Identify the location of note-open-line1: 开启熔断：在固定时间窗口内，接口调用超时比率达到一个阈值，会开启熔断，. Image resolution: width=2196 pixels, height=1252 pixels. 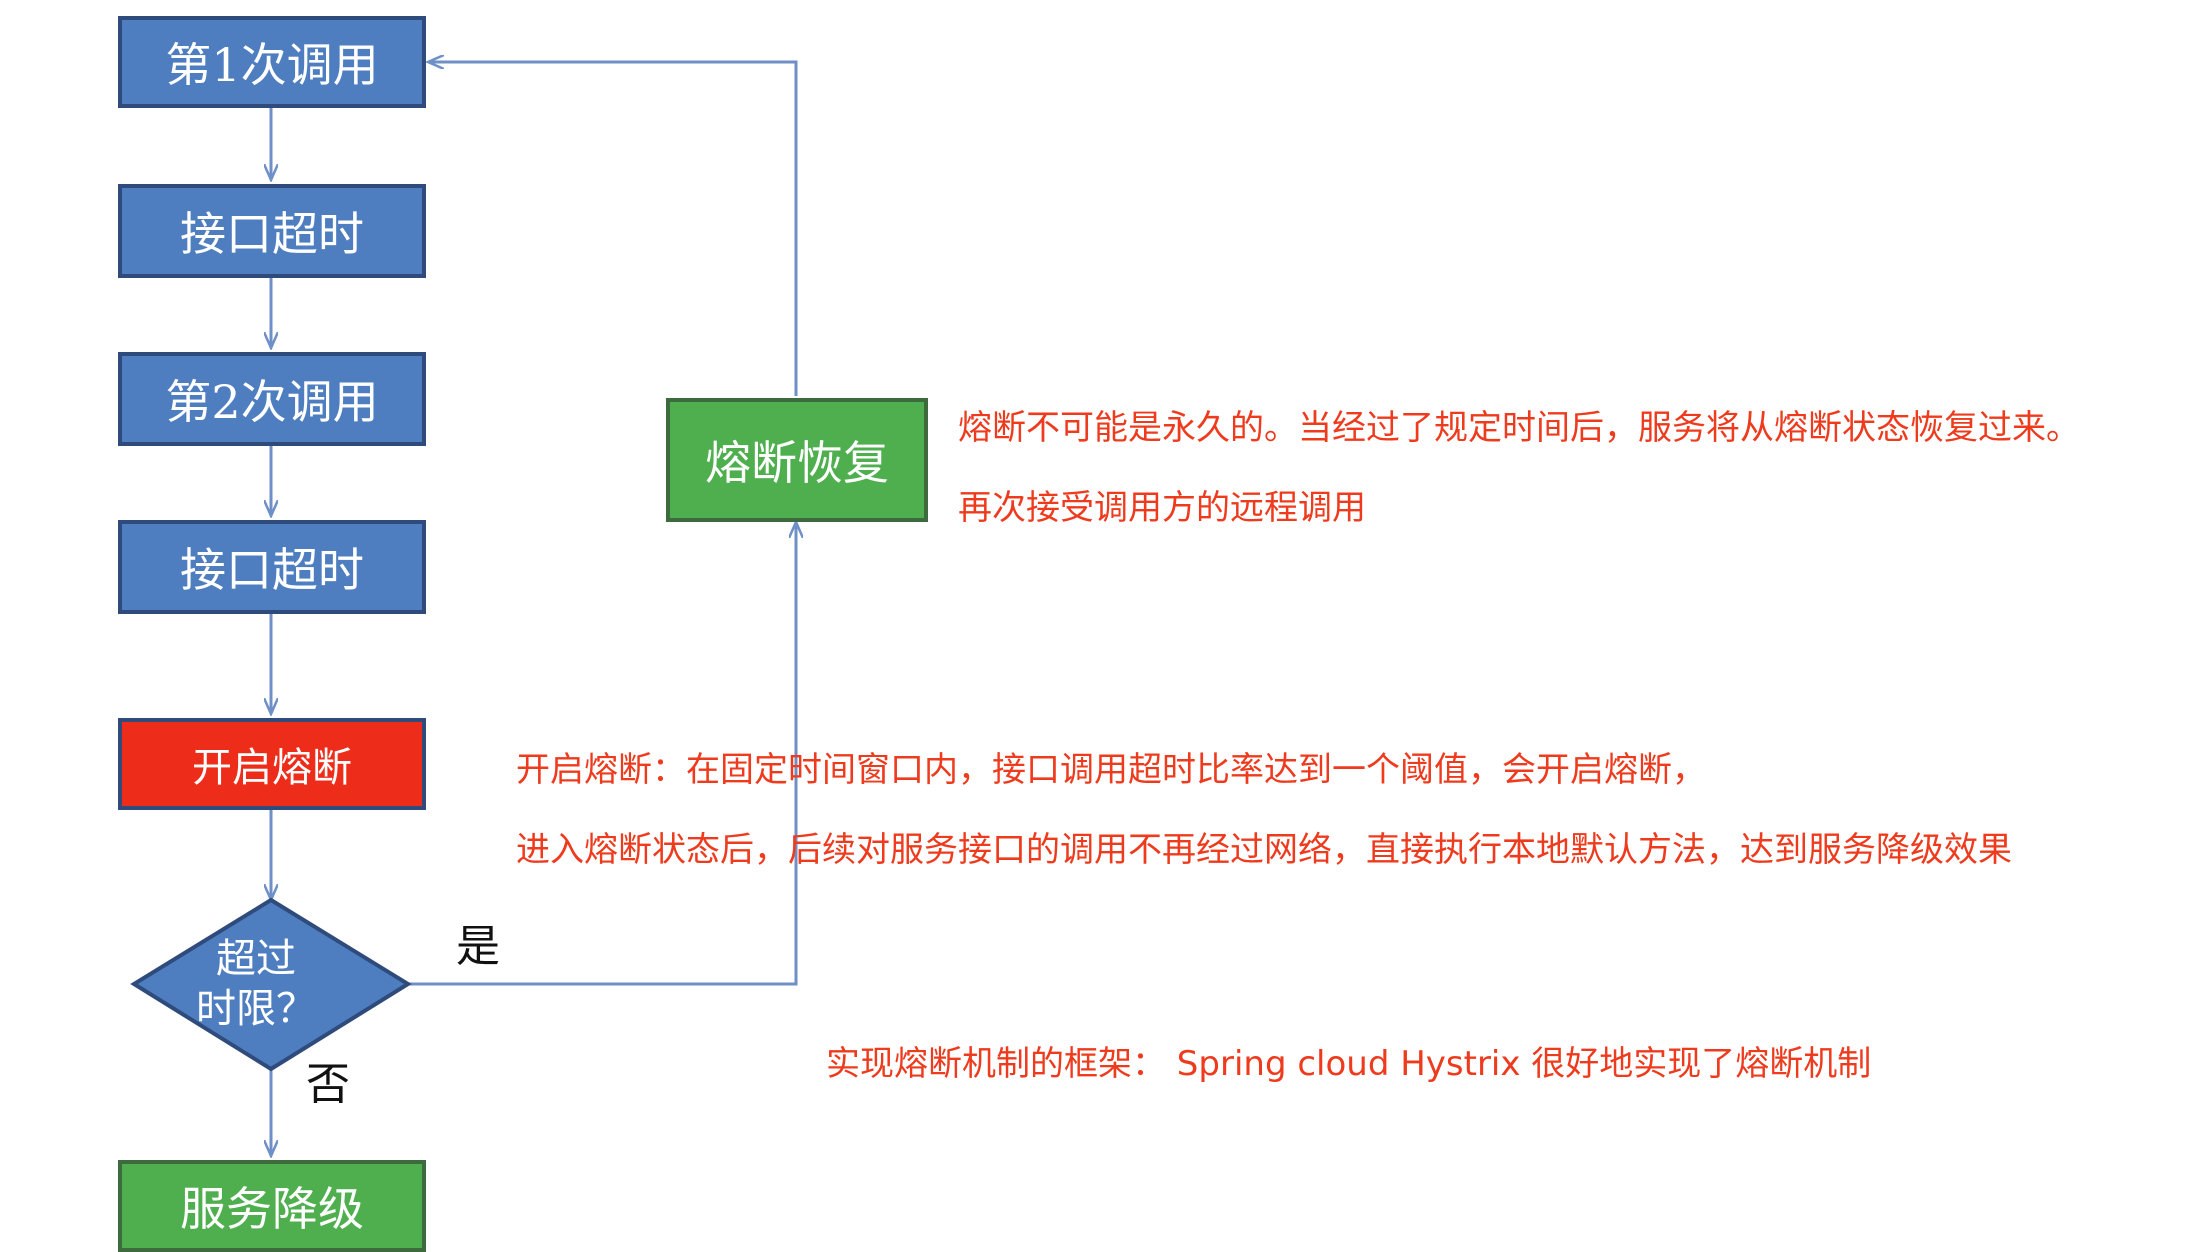
(1111, 770).